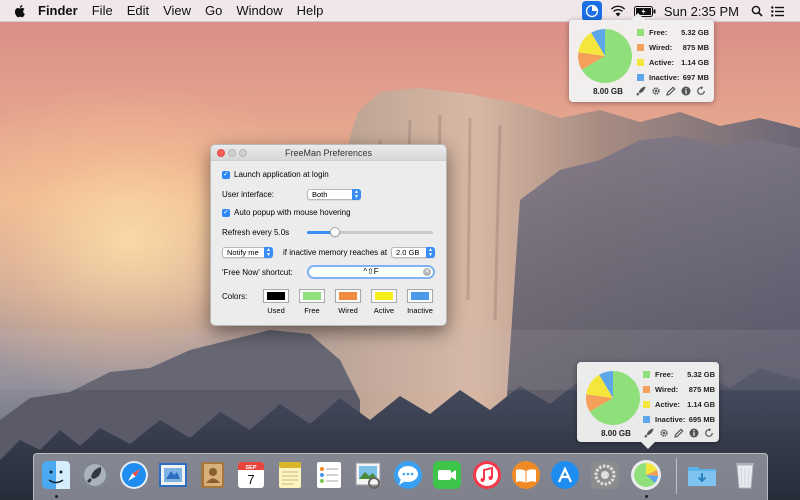 The height and width of the screenshot is (500, 800). I want to click on used-color-well, so click(276, 296).